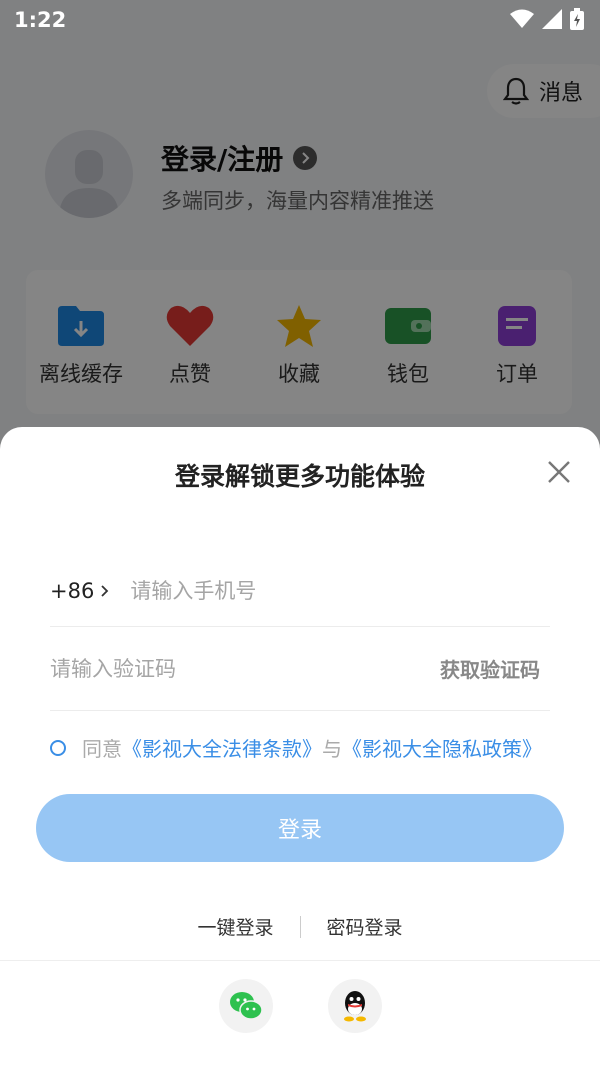 The width and height of the screenshot is (600, 1066). What do you see at coordinates (442, 747) in the screenshot?
I see `privacy-link: 《影视大全隐私政策》` at bounding box center [442, 747].